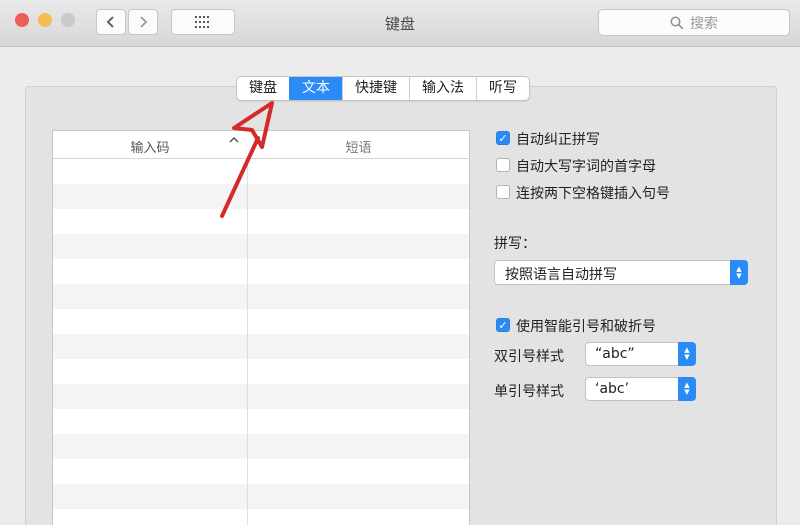 The width and height of the screenshot is (800, 525). What do you see at coordinates (593, 194) in the screenshot?
I see `double-space-period-label: 连按两下空格键插入句号` at bounding box center [593, 194].